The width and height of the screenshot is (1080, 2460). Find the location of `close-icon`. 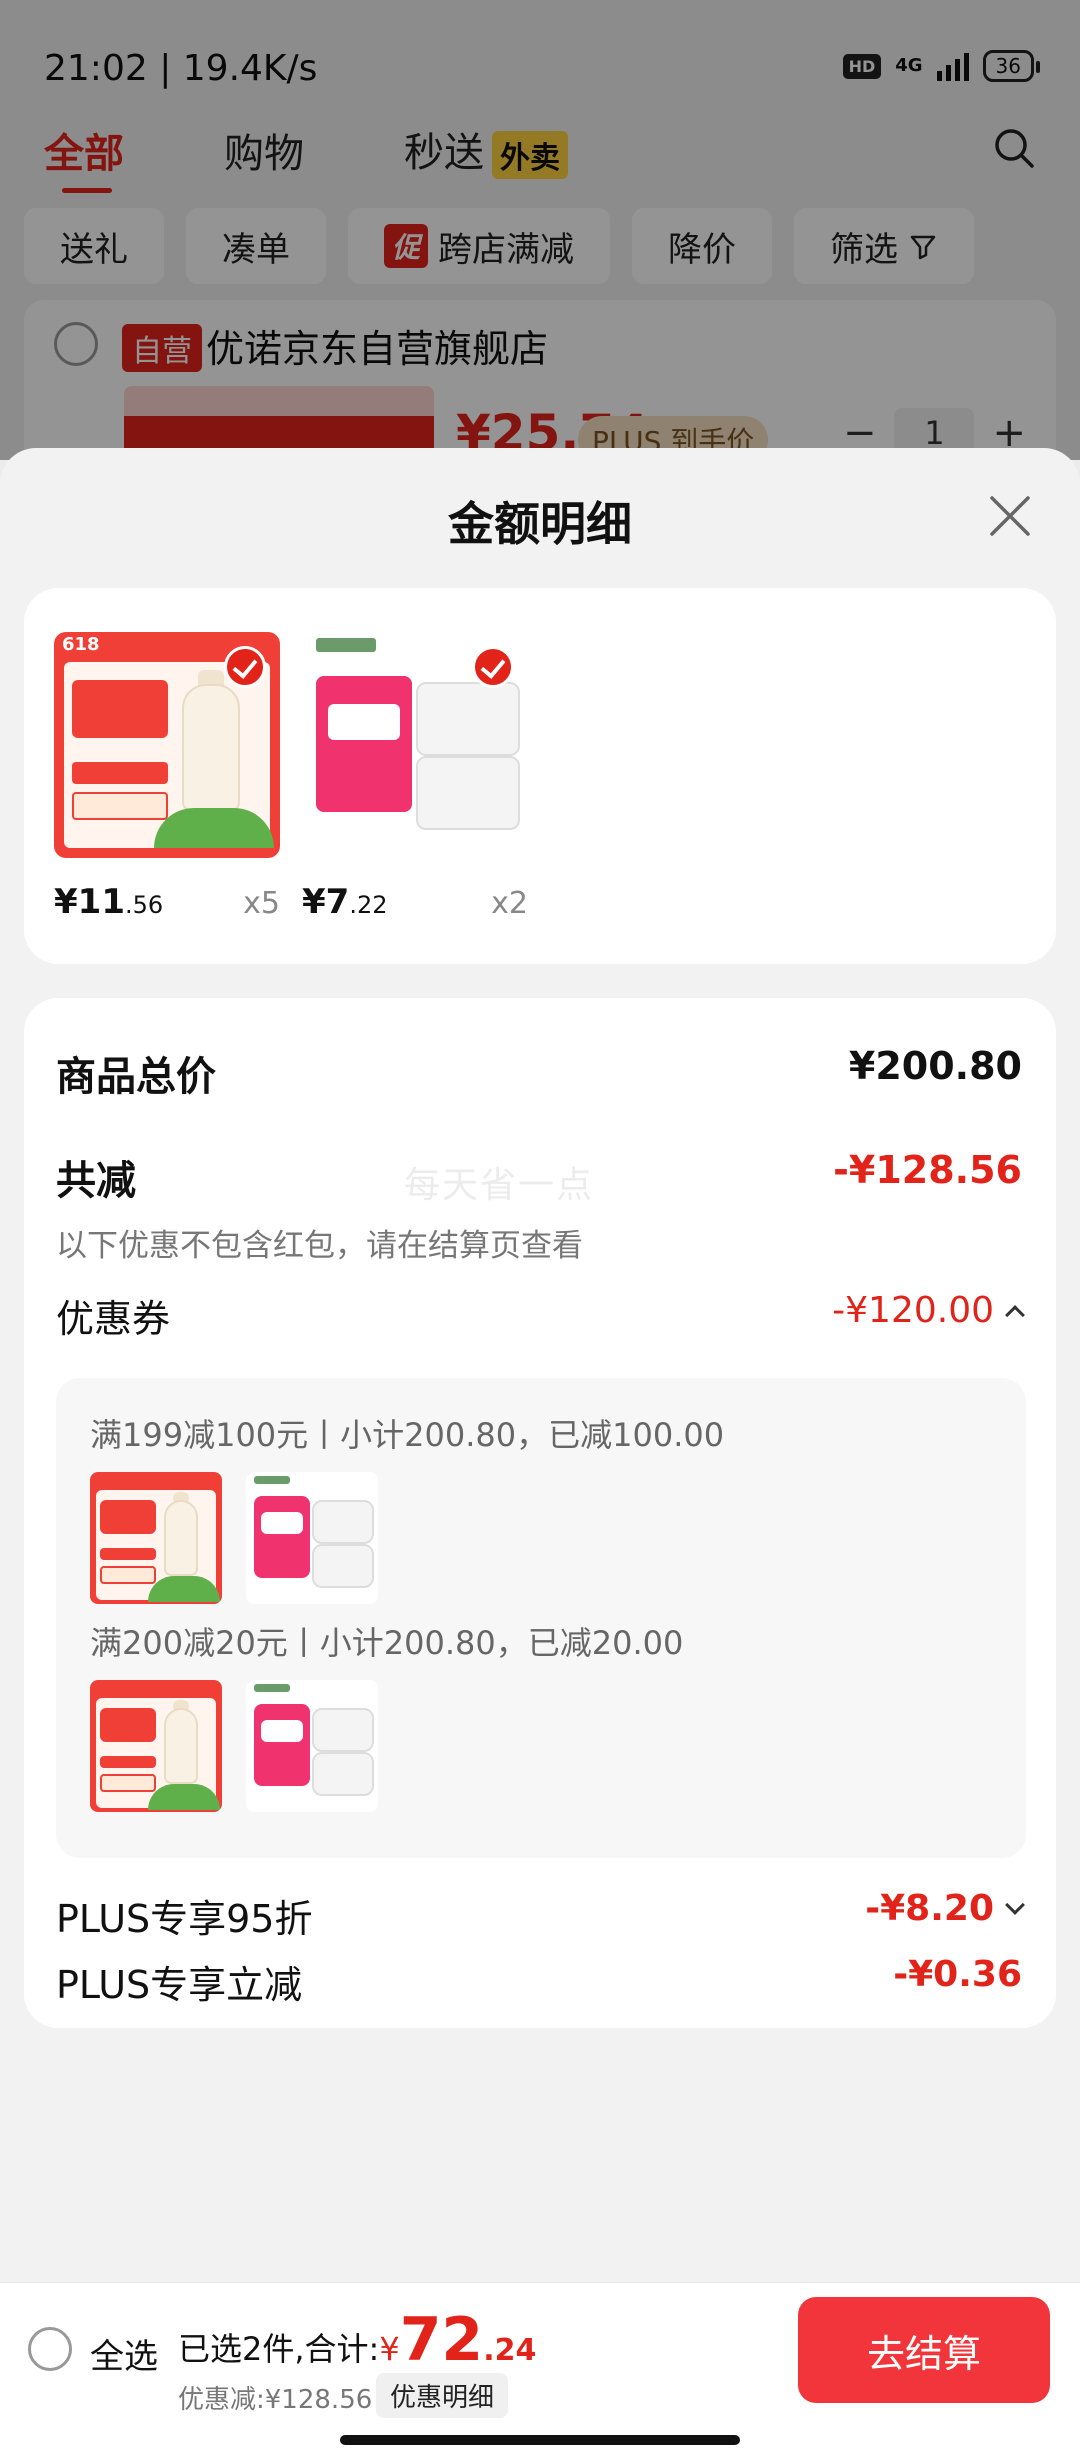

close-icon is located at coordinates (1010, 516).